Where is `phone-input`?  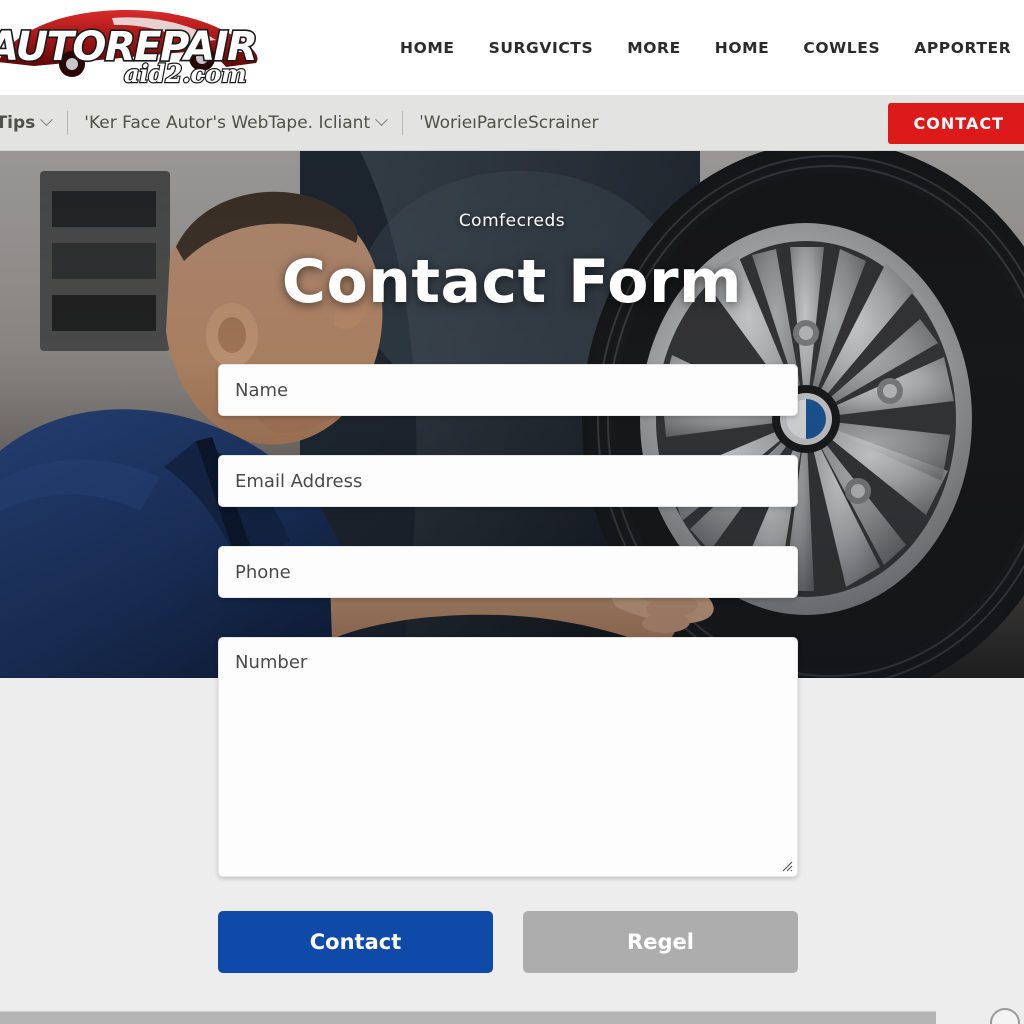
phone-input is located at coordinates (508, 572).